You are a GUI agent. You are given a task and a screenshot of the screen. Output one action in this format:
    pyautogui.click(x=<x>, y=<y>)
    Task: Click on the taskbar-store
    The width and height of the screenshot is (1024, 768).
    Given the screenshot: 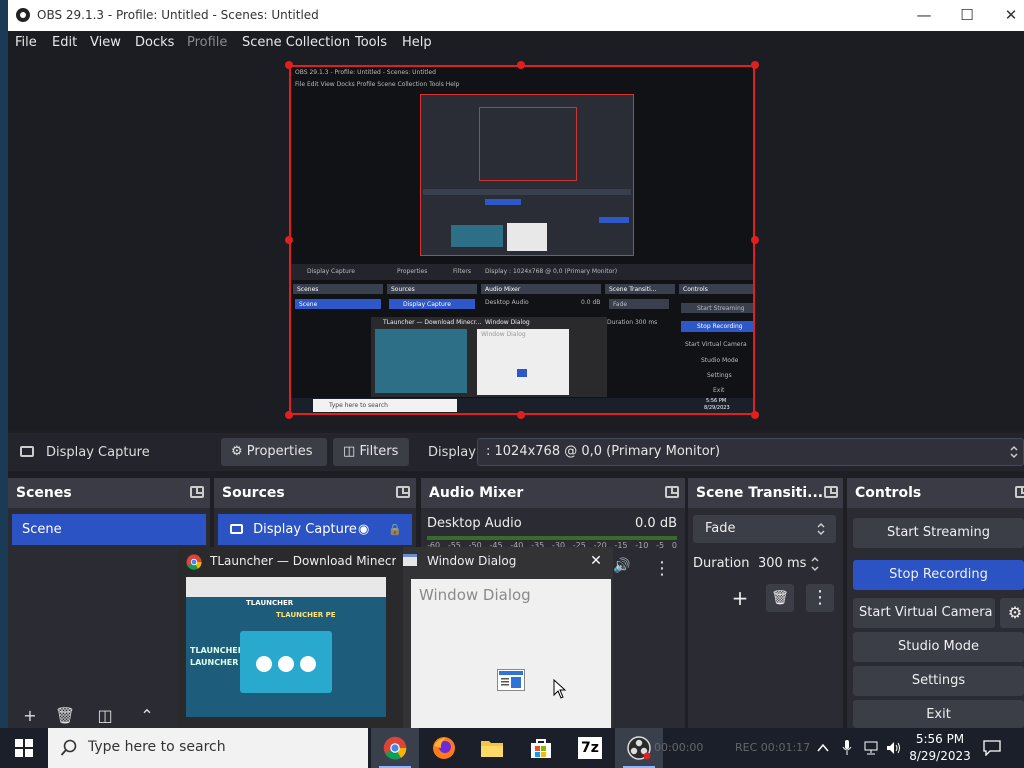 What is the action you would take?
    pyautogui.click(x=541, y=748)
    